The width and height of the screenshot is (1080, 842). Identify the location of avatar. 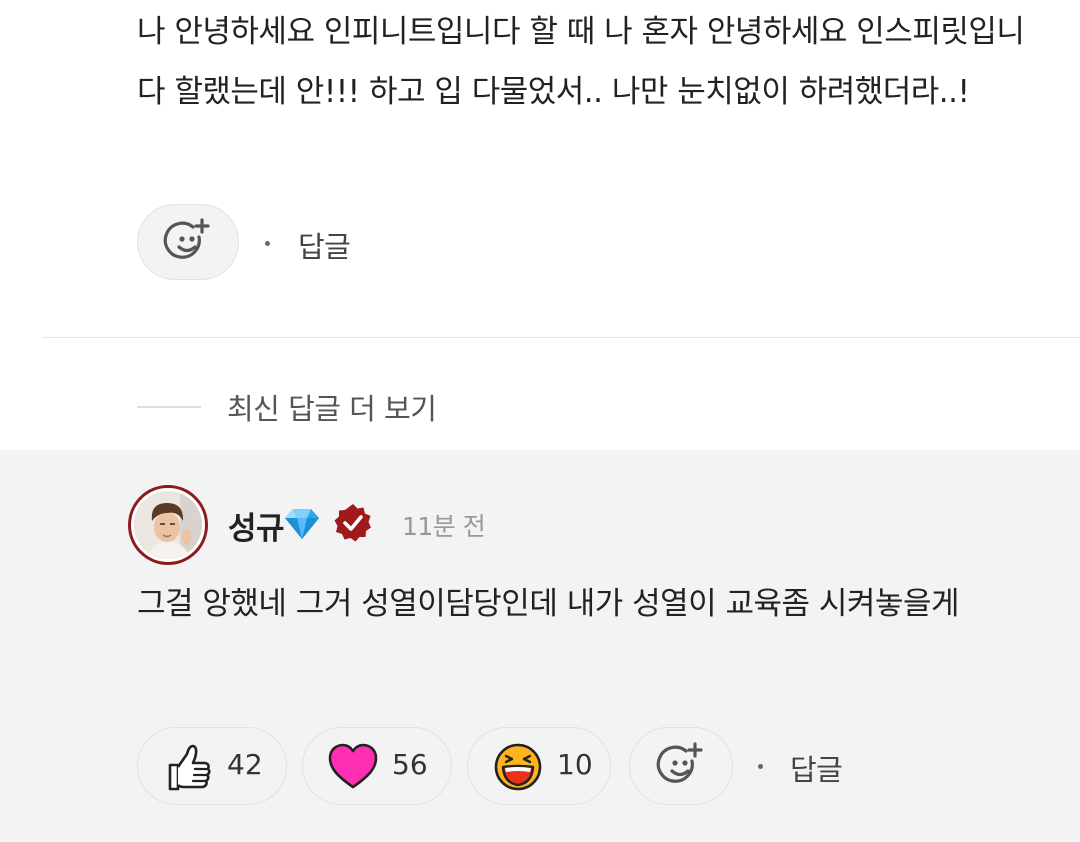
(168, 525).